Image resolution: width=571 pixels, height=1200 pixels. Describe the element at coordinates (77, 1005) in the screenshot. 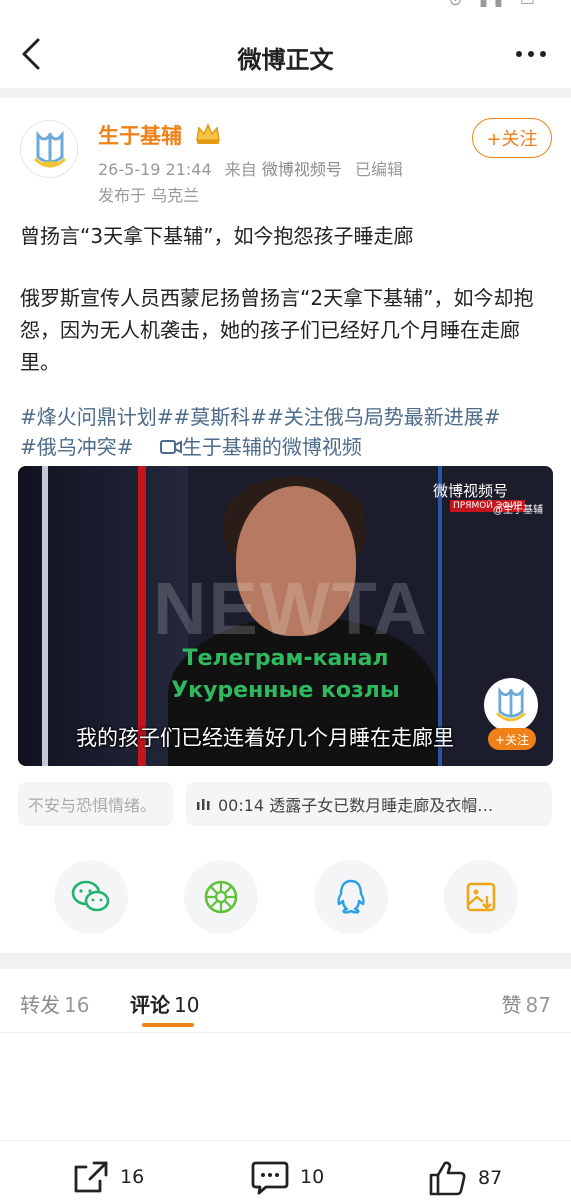

I see `tab-repost-count: 16` at that location.